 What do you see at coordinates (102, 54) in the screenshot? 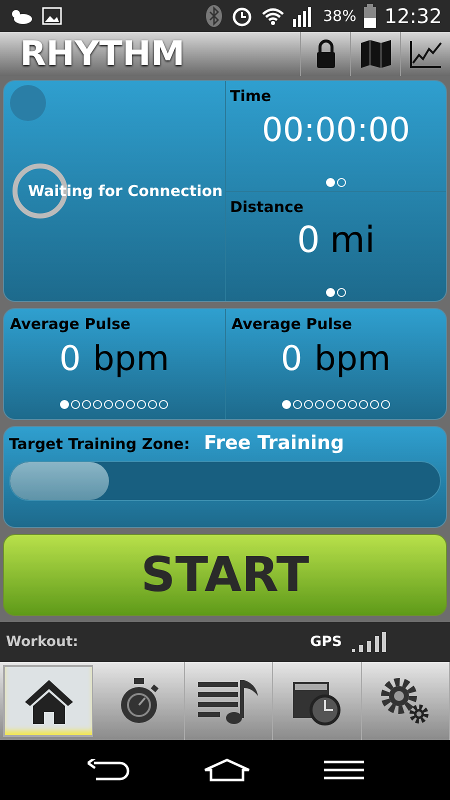
I see `app-title: RHYTHM` at bounding box center [102, 54].